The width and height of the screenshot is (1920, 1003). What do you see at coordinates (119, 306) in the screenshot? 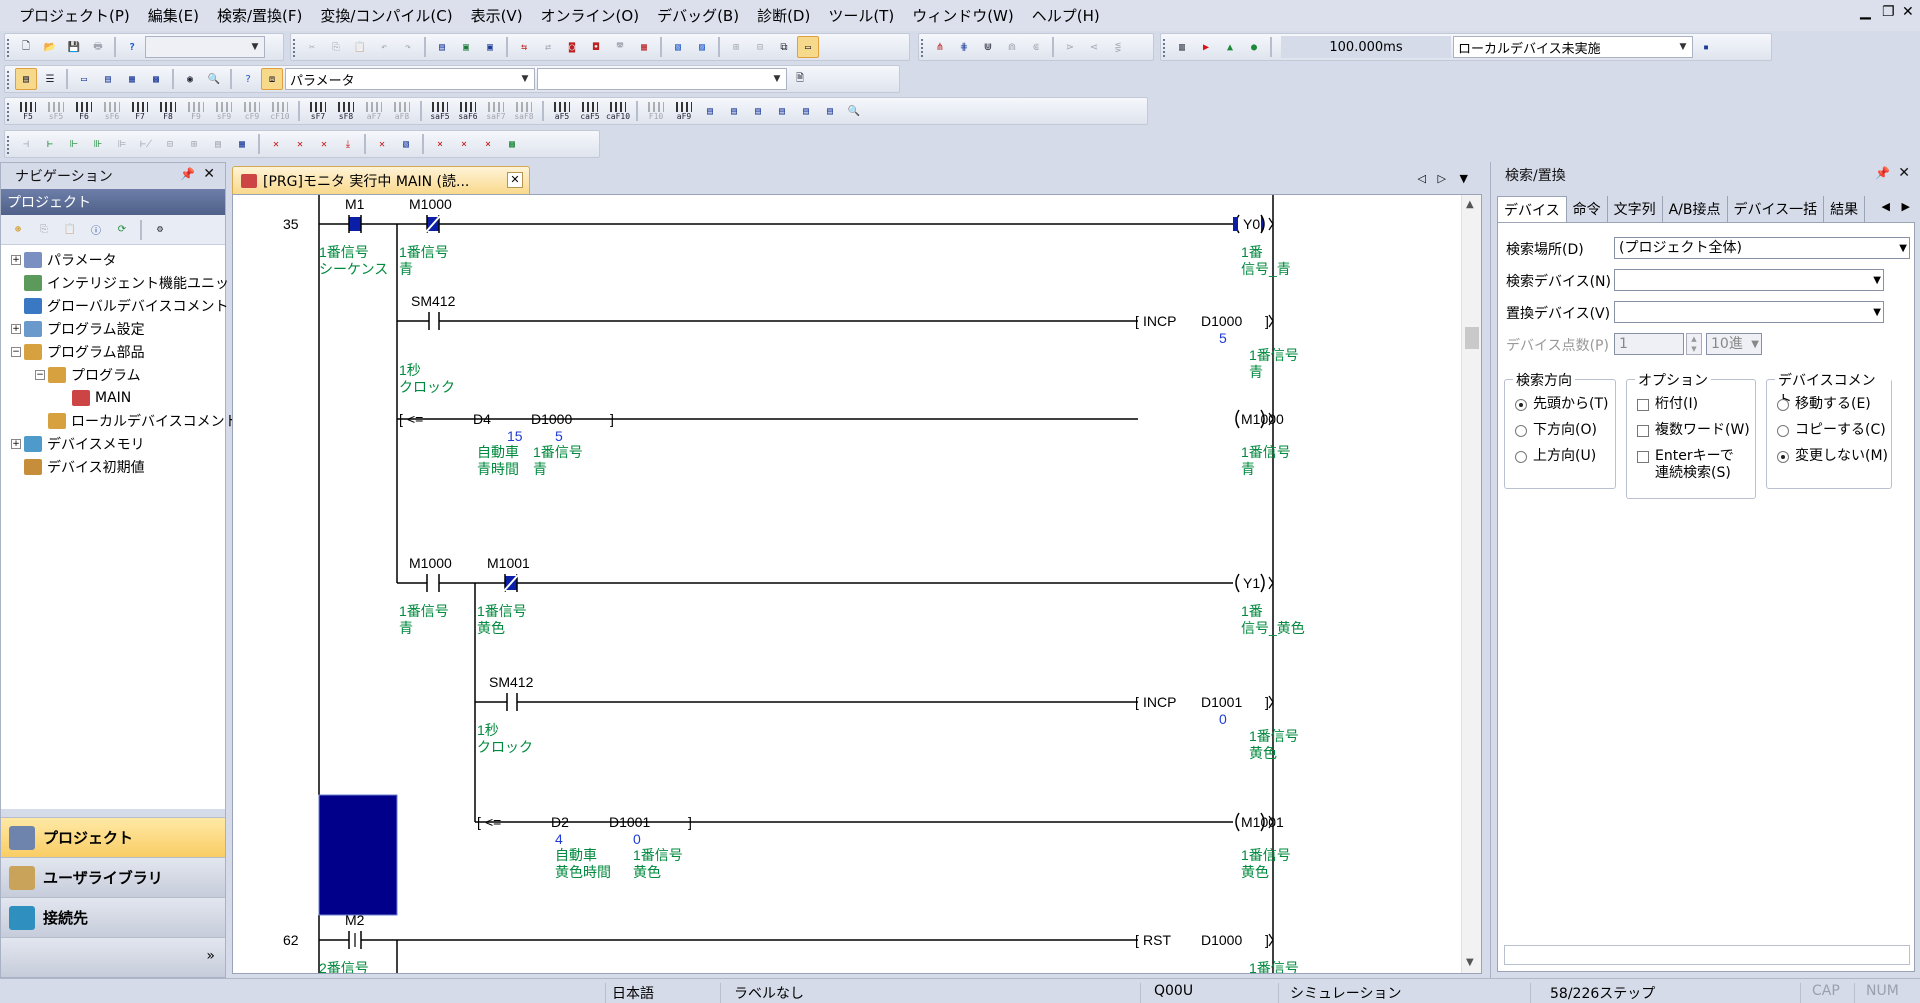
I see `tree-item: グローバルデバイスコメント` at bounding box center [119, 306].